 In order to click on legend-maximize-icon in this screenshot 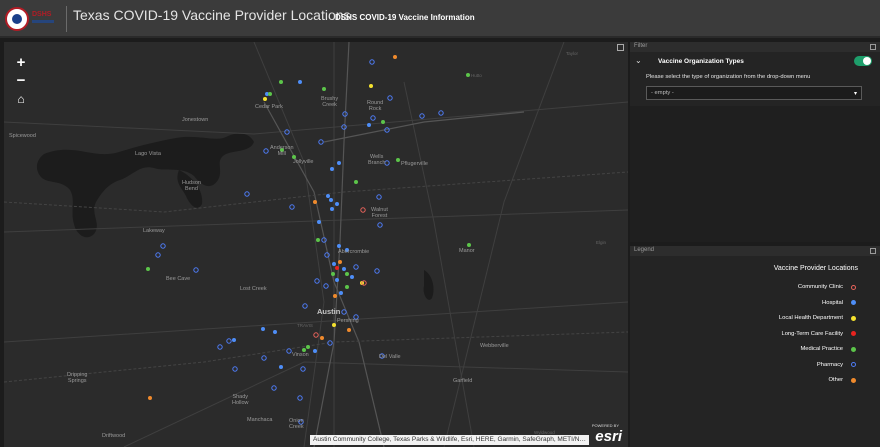, I will do `click(873, 251)`.